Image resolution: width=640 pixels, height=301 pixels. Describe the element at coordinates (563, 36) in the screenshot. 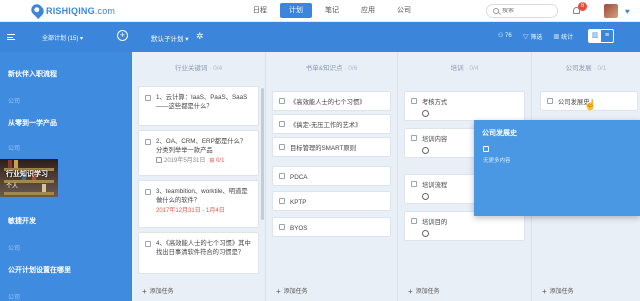

I see `stats-button: ▦ 统计` at that location.